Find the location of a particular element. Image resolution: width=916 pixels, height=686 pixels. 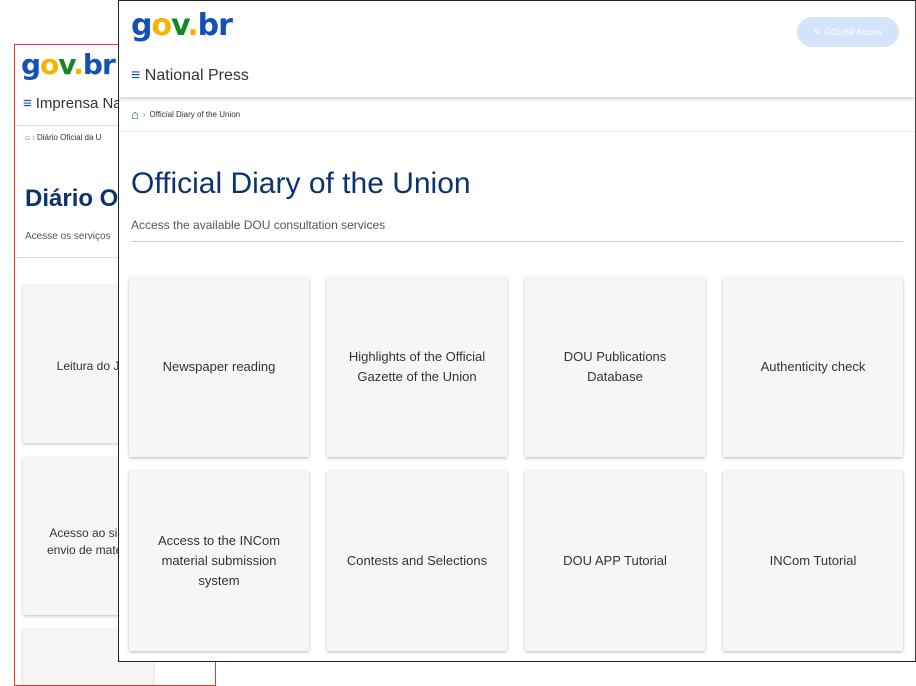

breadcrumb: ⌂ › Diário Oficial da U is located at coordinates (63, 137).